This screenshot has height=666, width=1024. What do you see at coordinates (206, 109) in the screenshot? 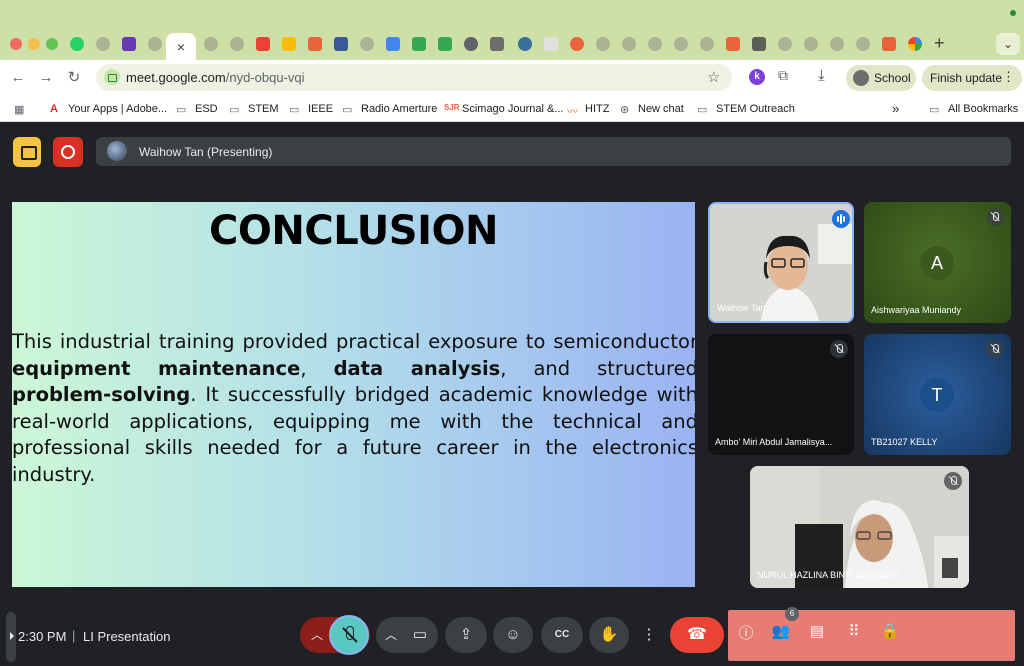
I see `bookmark-esd: ESD` at bounding box center [206, 109].